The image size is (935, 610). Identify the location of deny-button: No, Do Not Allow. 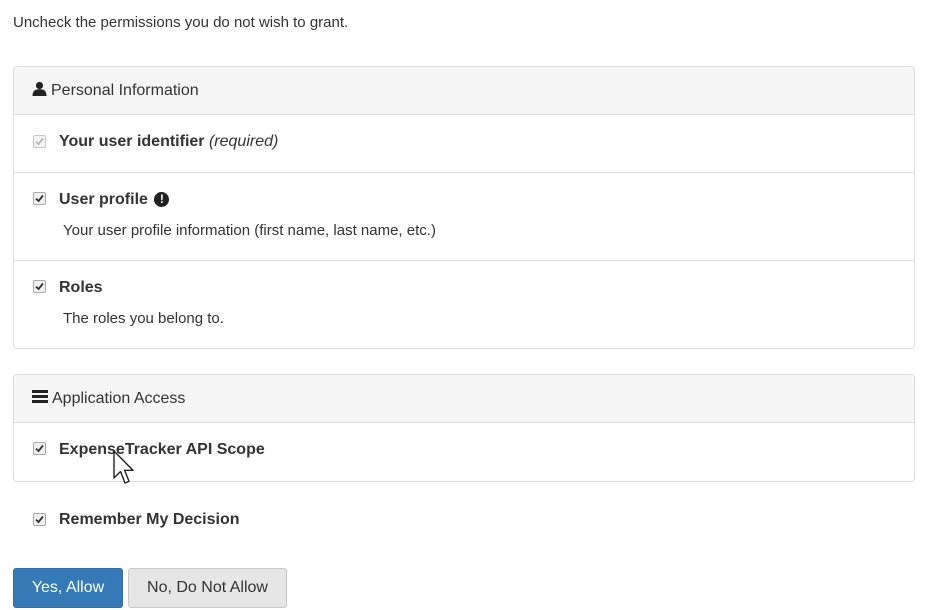
(207, 588).